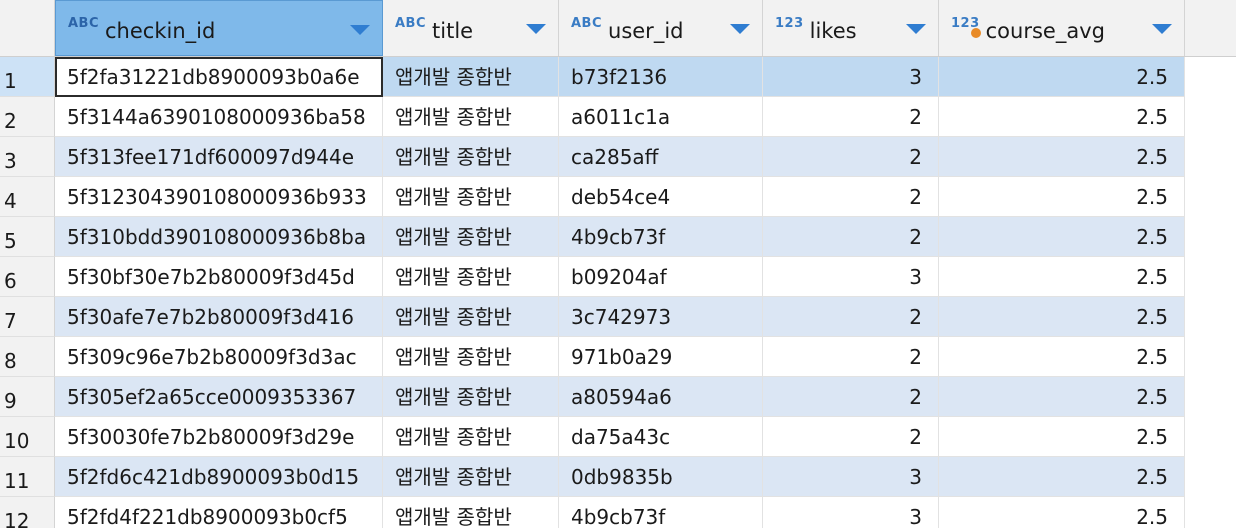 This screenshot has height=528, width=1236. What do you see at coordinates (661, 157) in the screenshot?
I see `cell-user-id: ca285aff` at bounding box center [661, 157].